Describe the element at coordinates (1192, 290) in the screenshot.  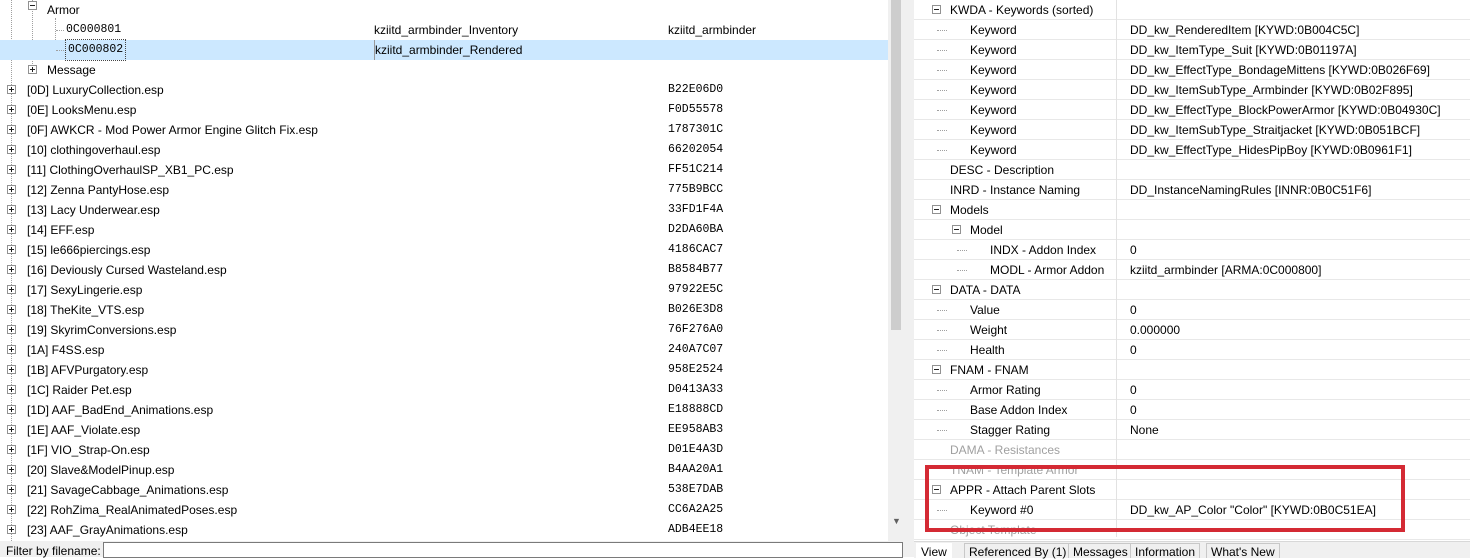
I see `record-field-row: DATA - DATA` at that location.